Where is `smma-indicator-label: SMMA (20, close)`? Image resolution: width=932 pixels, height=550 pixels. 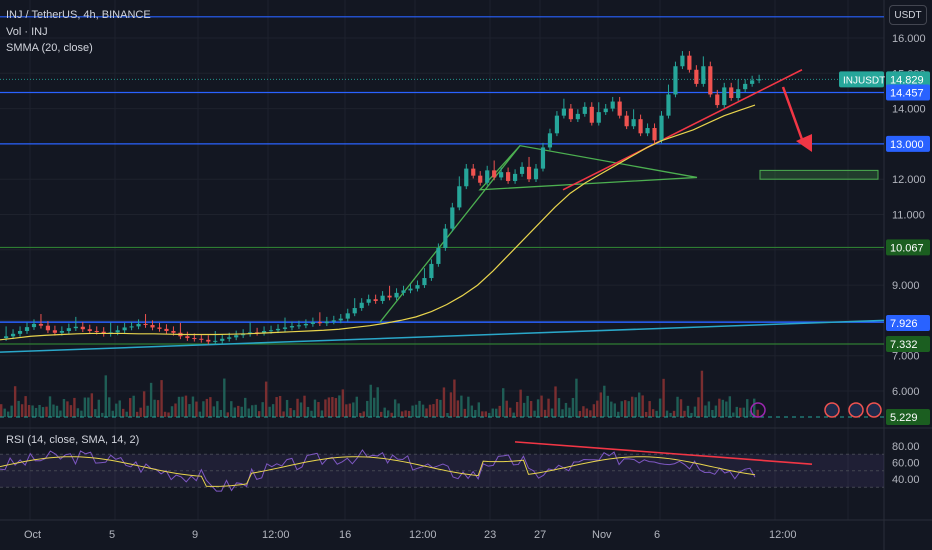 smma-indicator-label: SMMA (20, close) is located at coordinates (49, 48).